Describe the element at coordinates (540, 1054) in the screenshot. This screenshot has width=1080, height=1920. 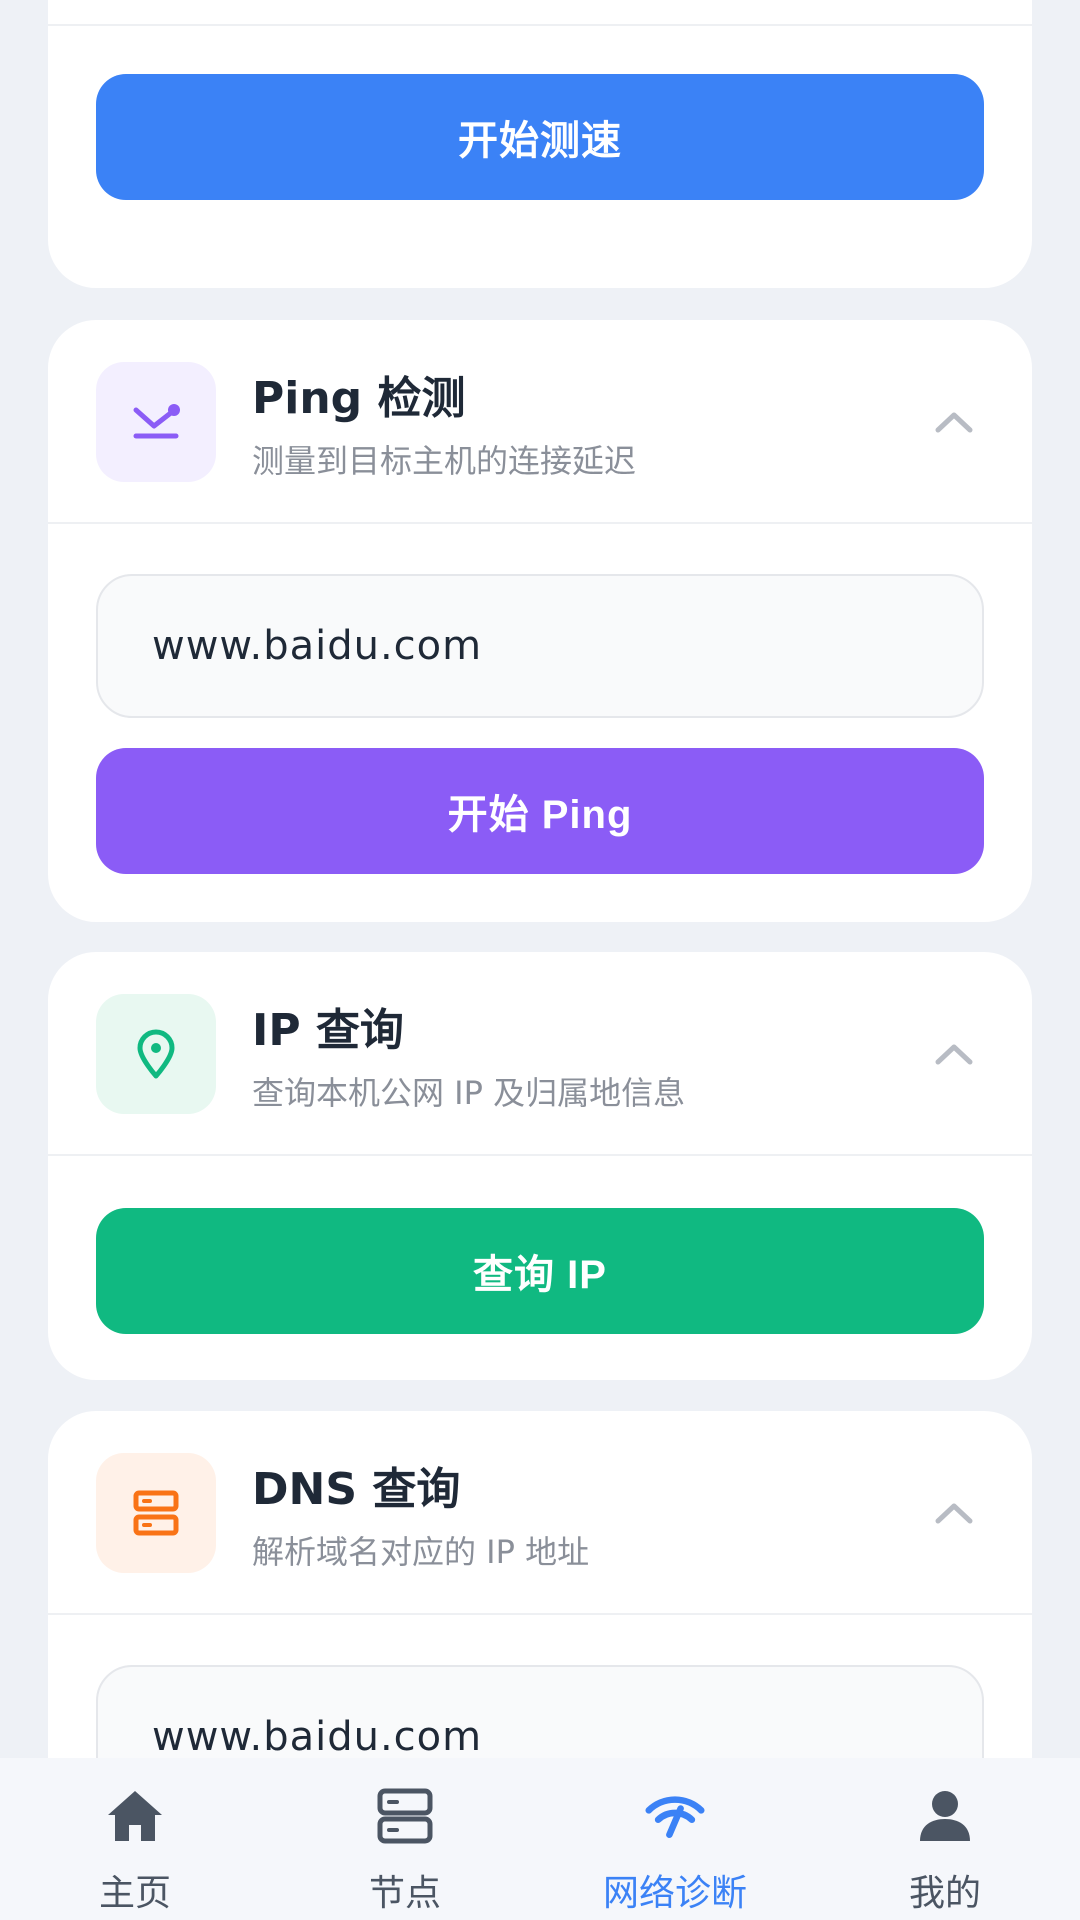
I see `ip-card-header: IP 查询 查询本机公网 IP 及归属地信息` at that location.